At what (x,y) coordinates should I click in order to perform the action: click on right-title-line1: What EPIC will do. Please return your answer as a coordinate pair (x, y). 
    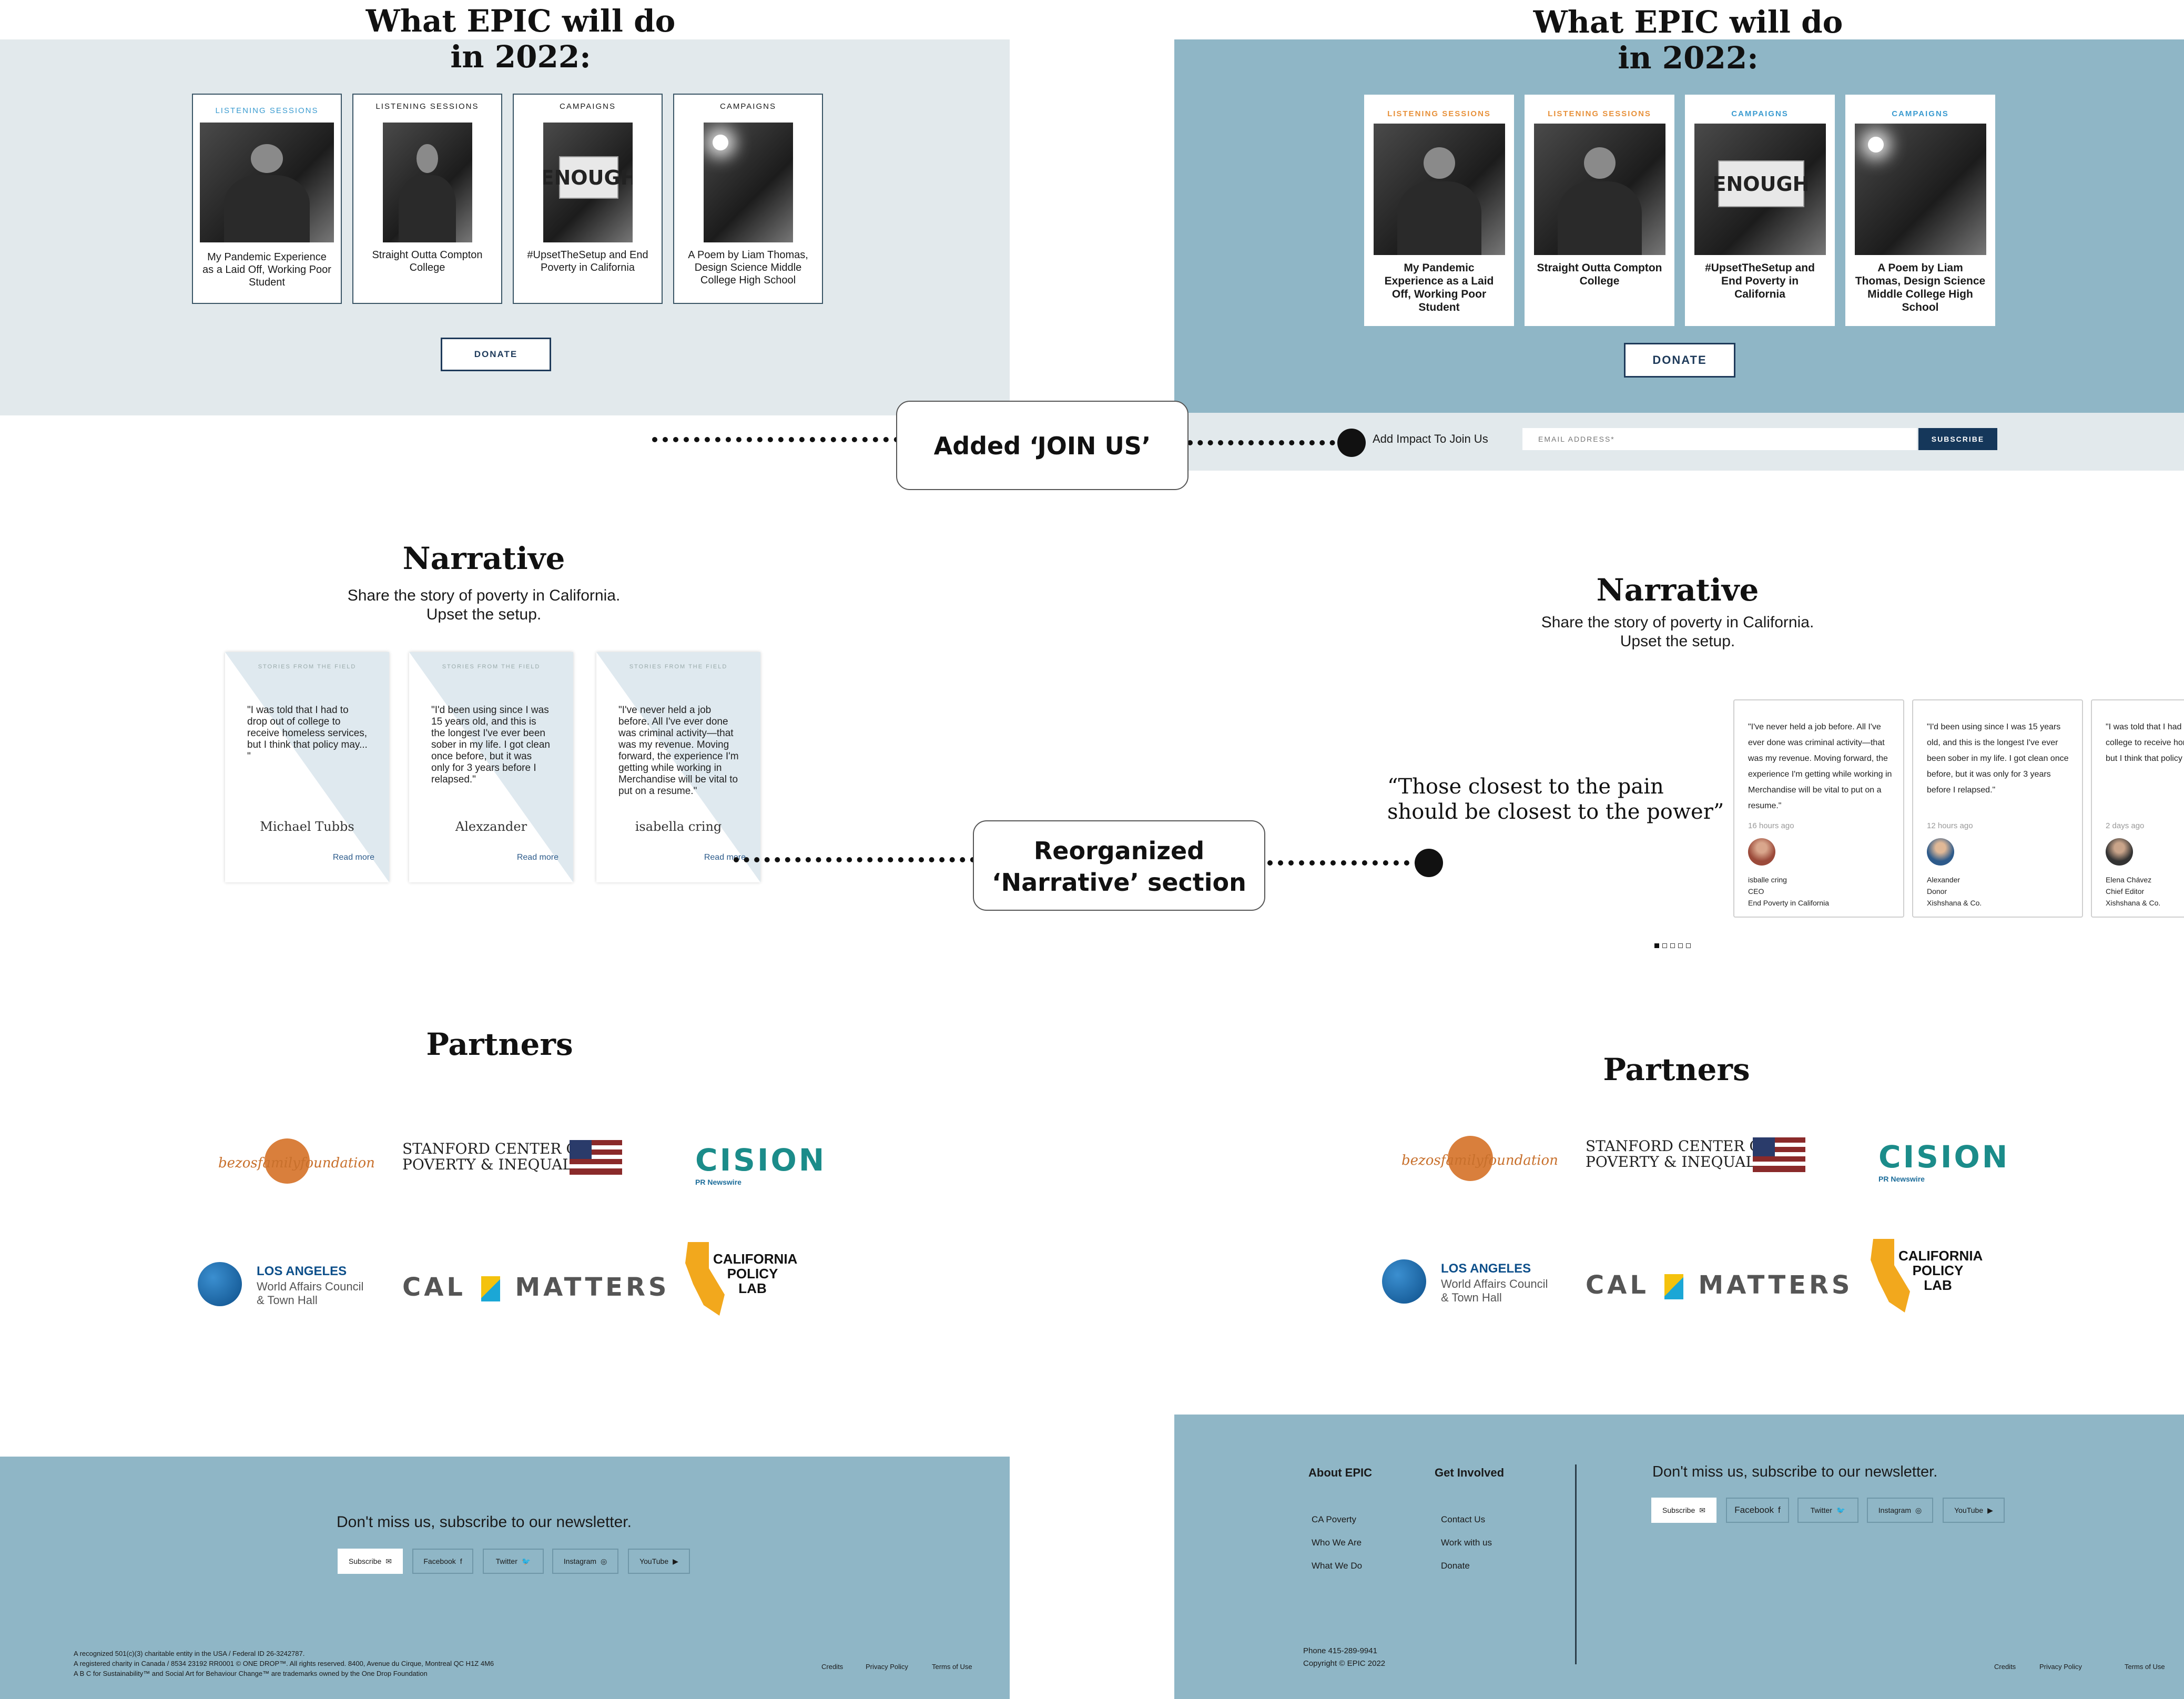
    Looking at the image, I should click on (1688, 22).